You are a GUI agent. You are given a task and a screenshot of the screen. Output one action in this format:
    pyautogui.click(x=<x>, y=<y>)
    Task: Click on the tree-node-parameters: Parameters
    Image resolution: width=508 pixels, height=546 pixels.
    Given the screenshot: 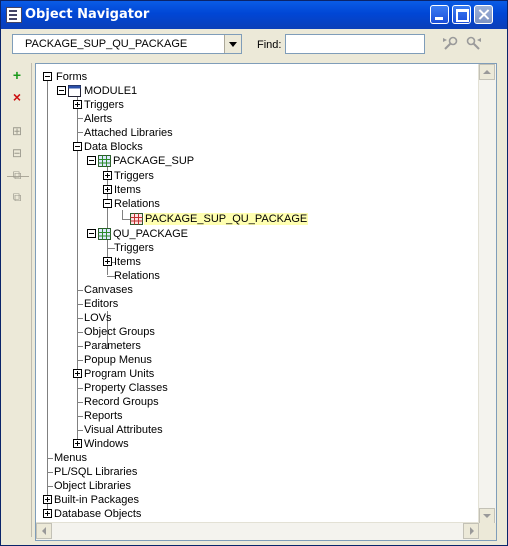 What is the action you would take?
    pyautogui.click(x=112, y=346)
    